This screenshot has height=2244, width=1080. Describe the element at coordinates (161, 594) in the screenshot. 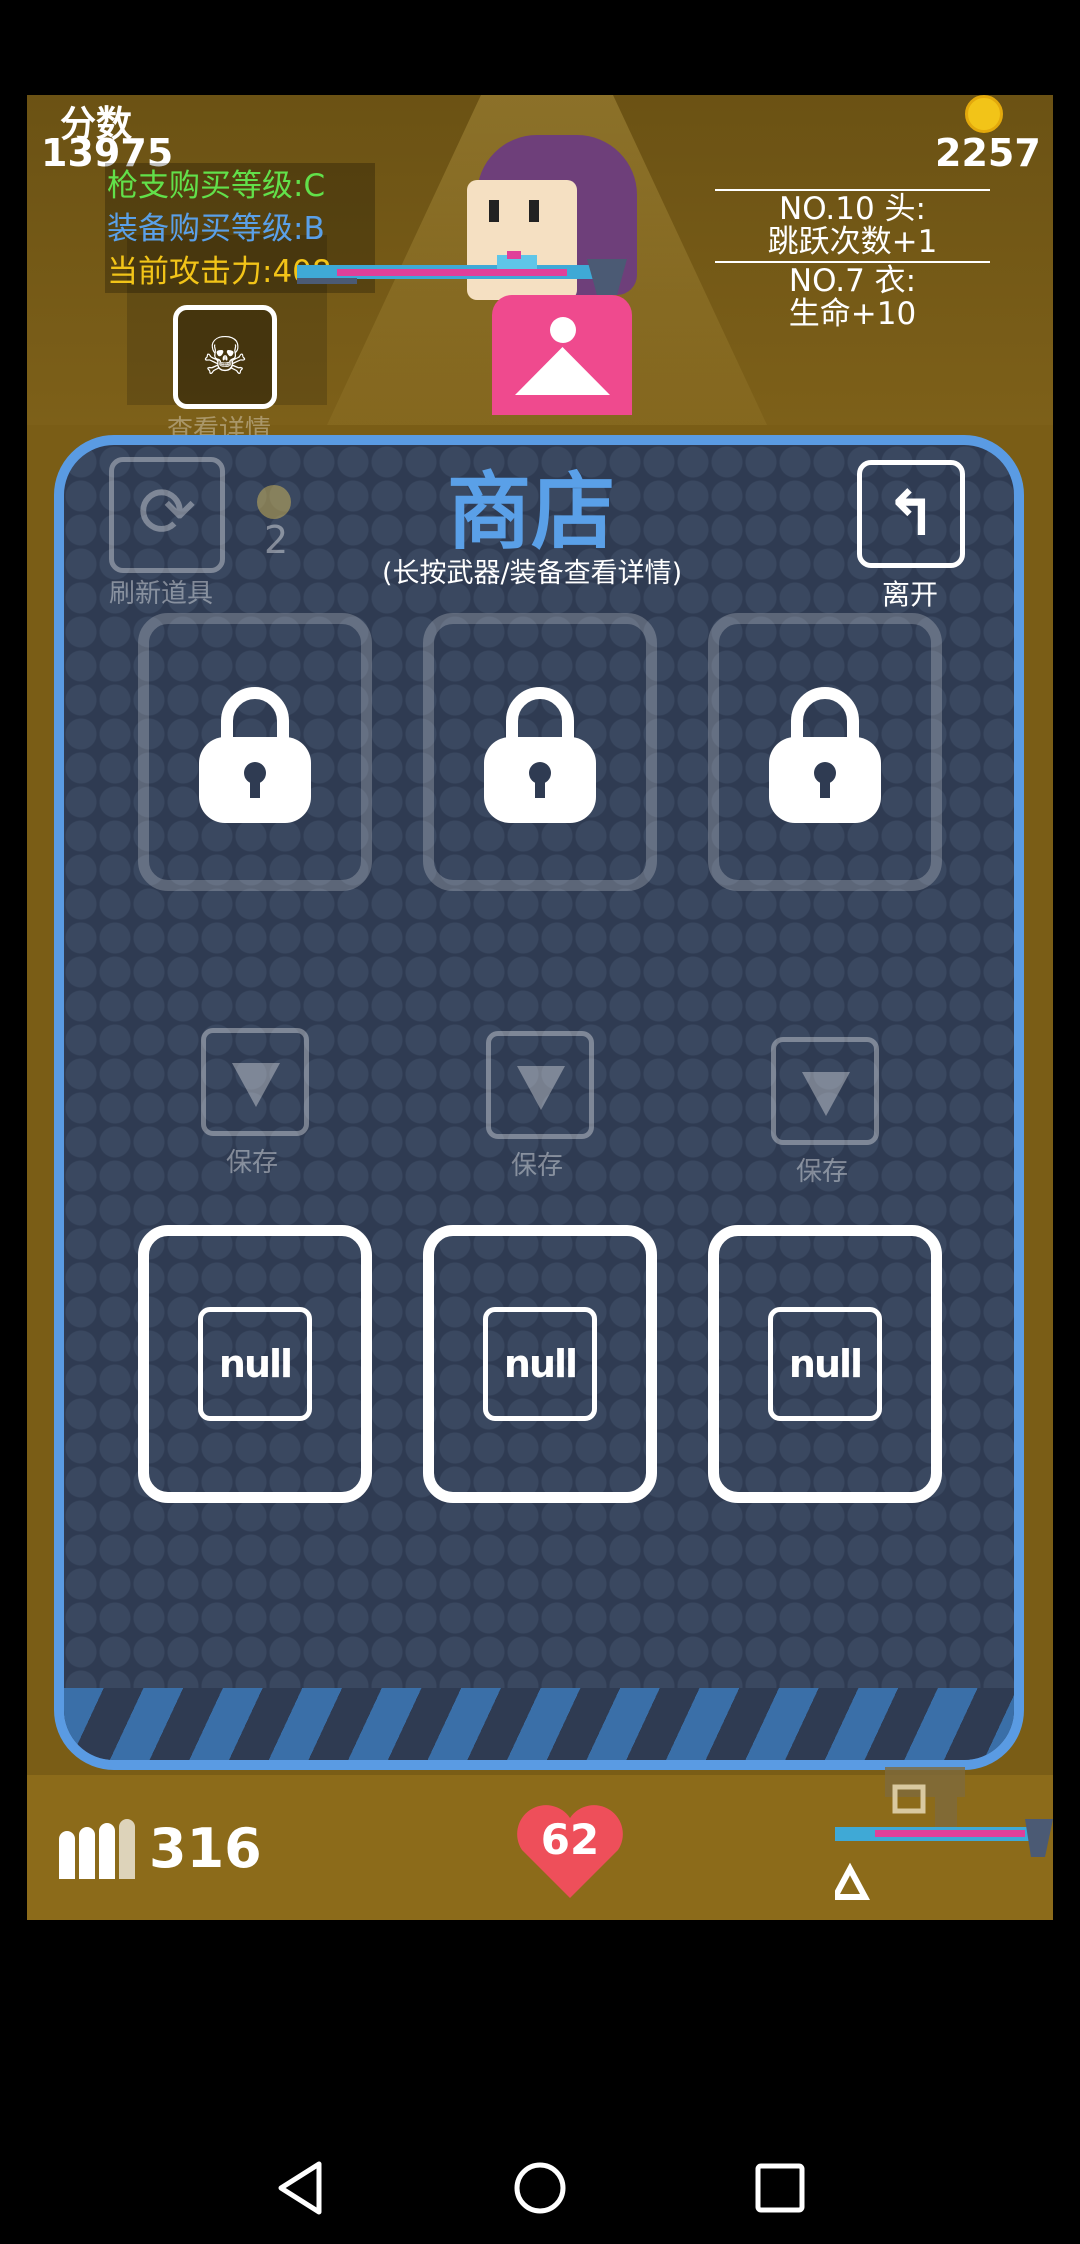

I see `refresh-items-label: 刷新道具` at that location.